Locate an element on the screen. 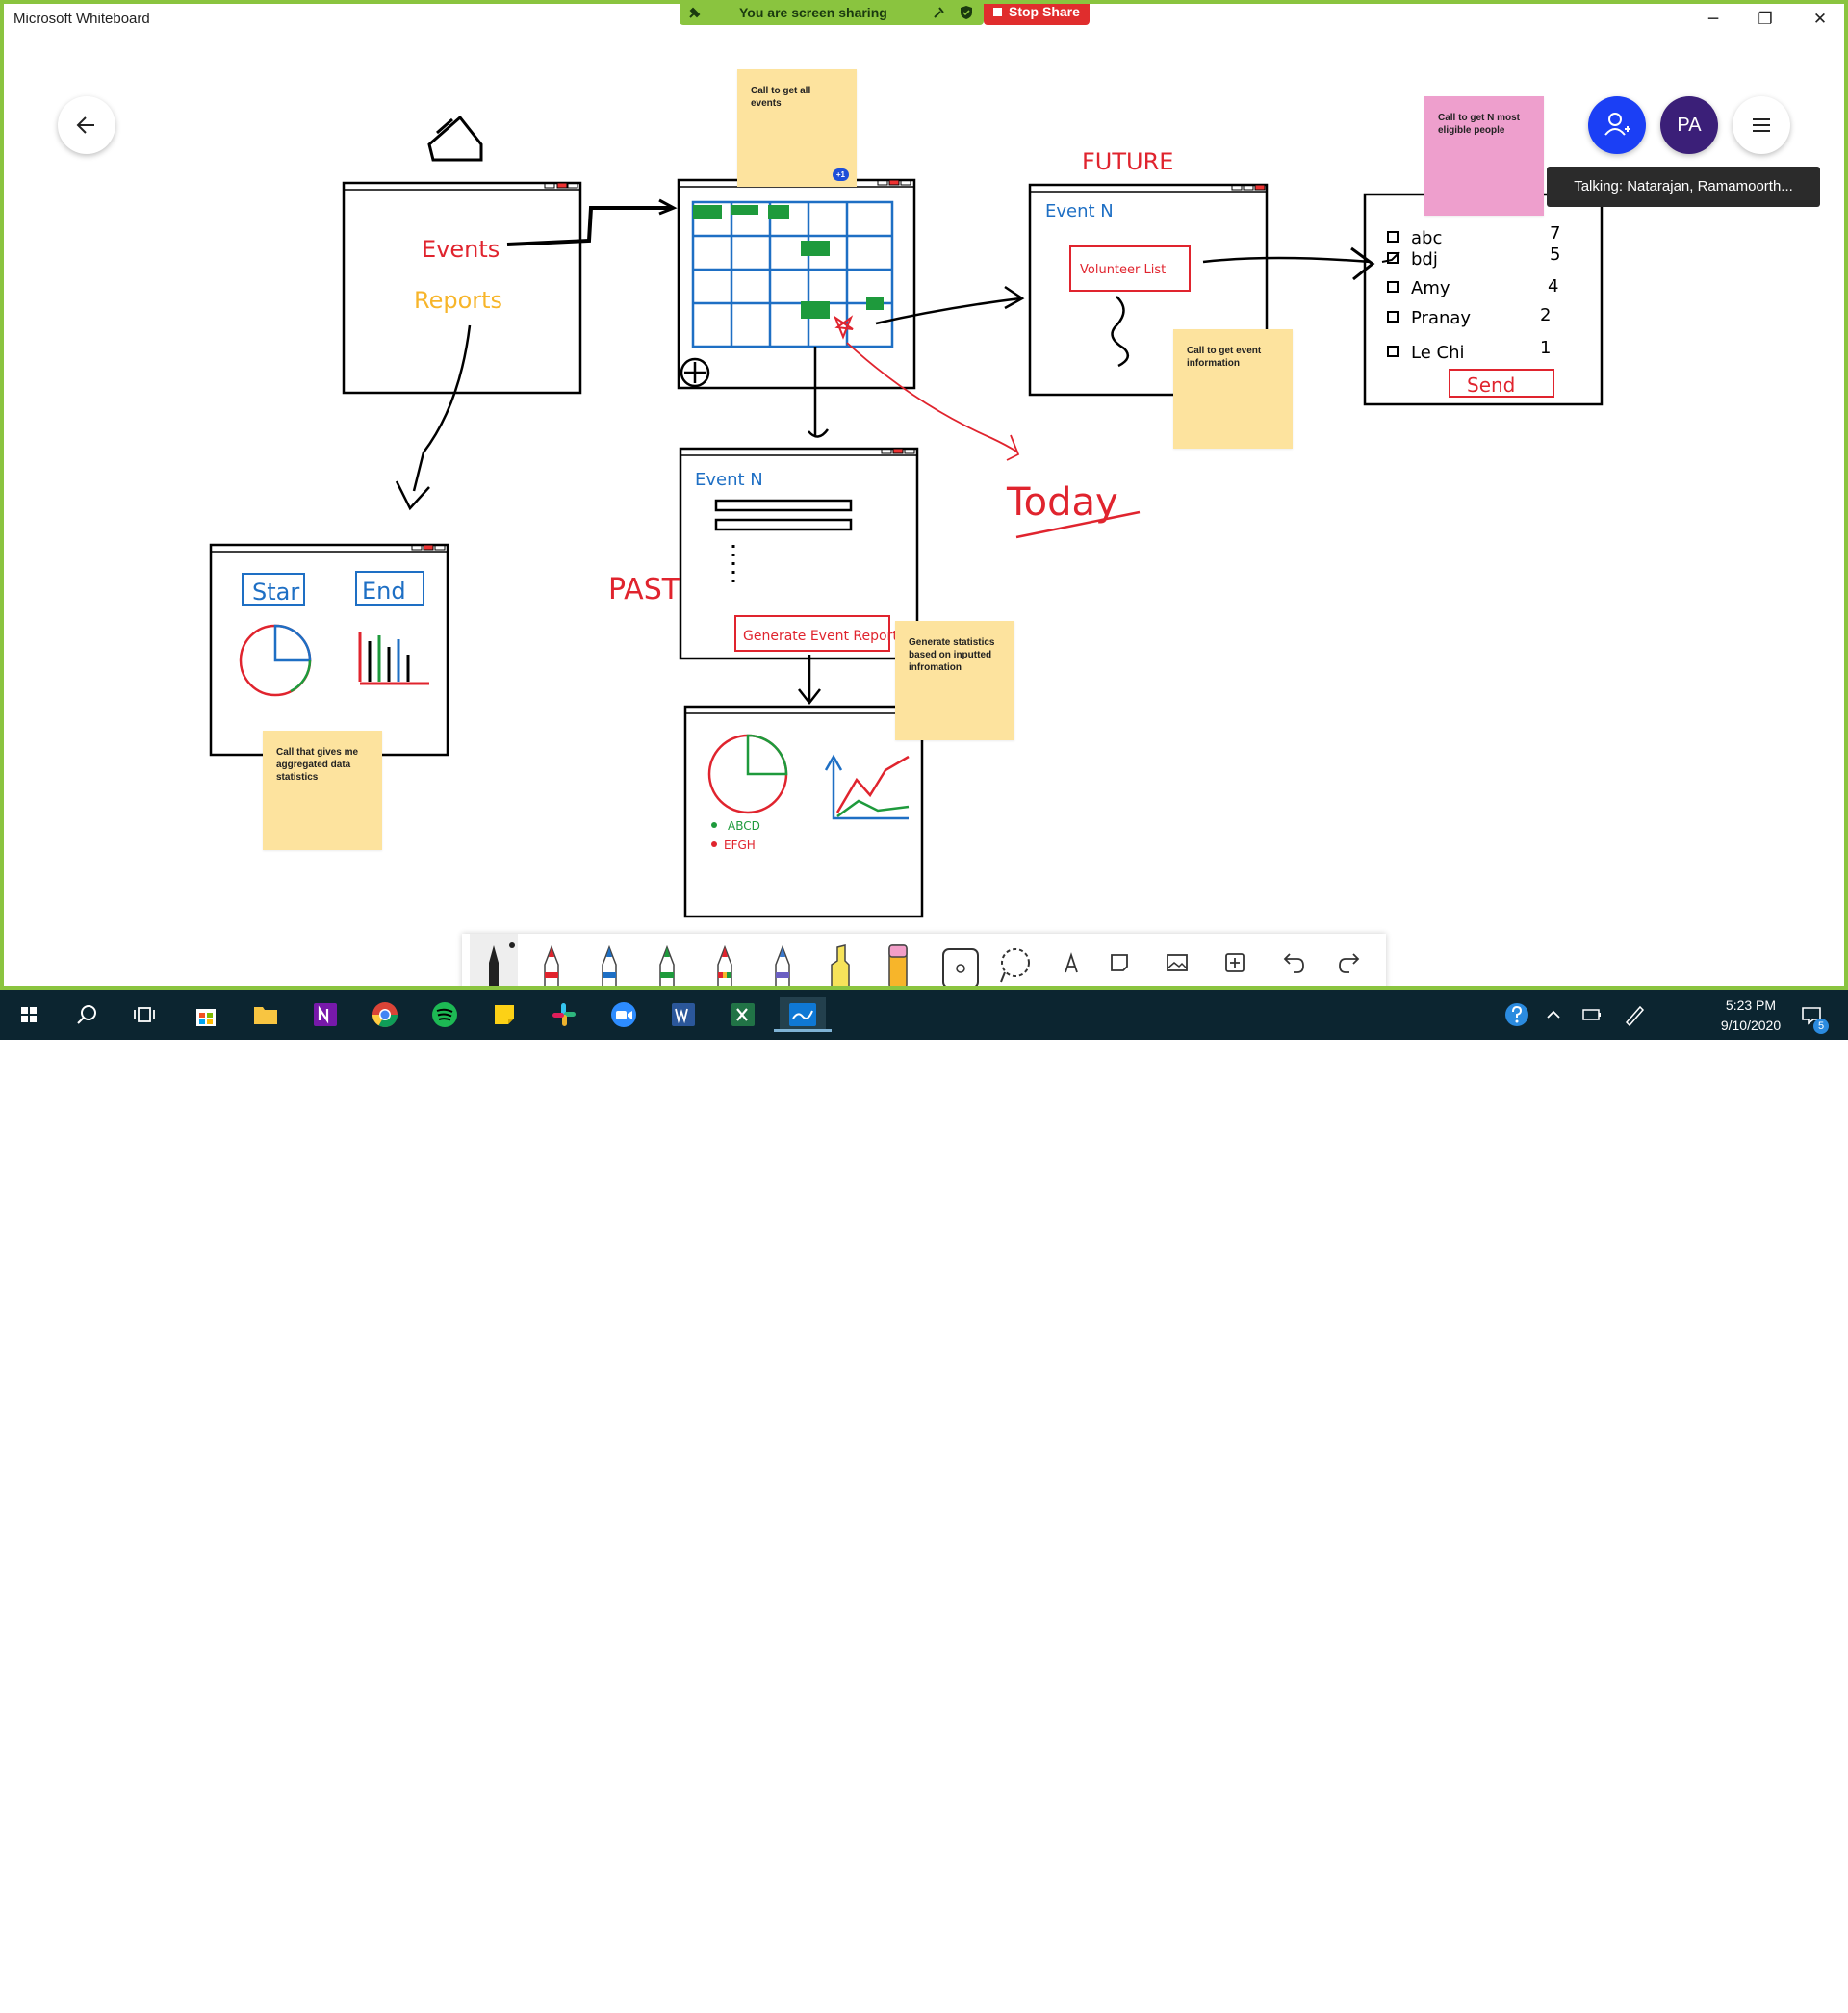 This screenshot has height=2013, width=1848. chevron-up-icon is located at coordinates (1553, 1014).